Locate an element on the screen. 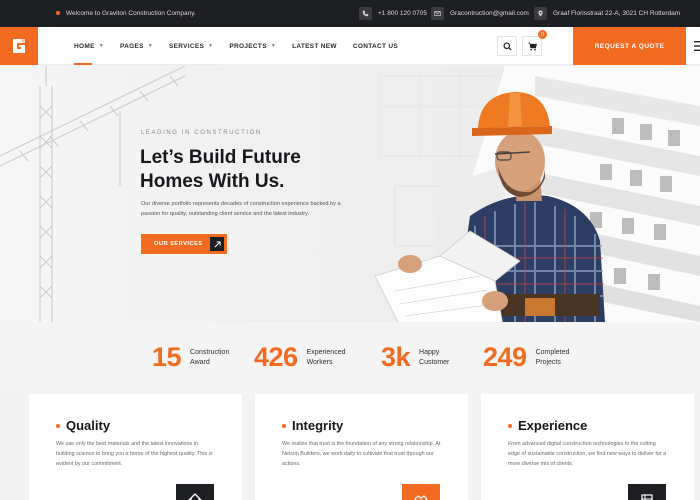 The image size is (700, 500). nav-pages: PAGES ▼ is located at coordinates (136, 46).